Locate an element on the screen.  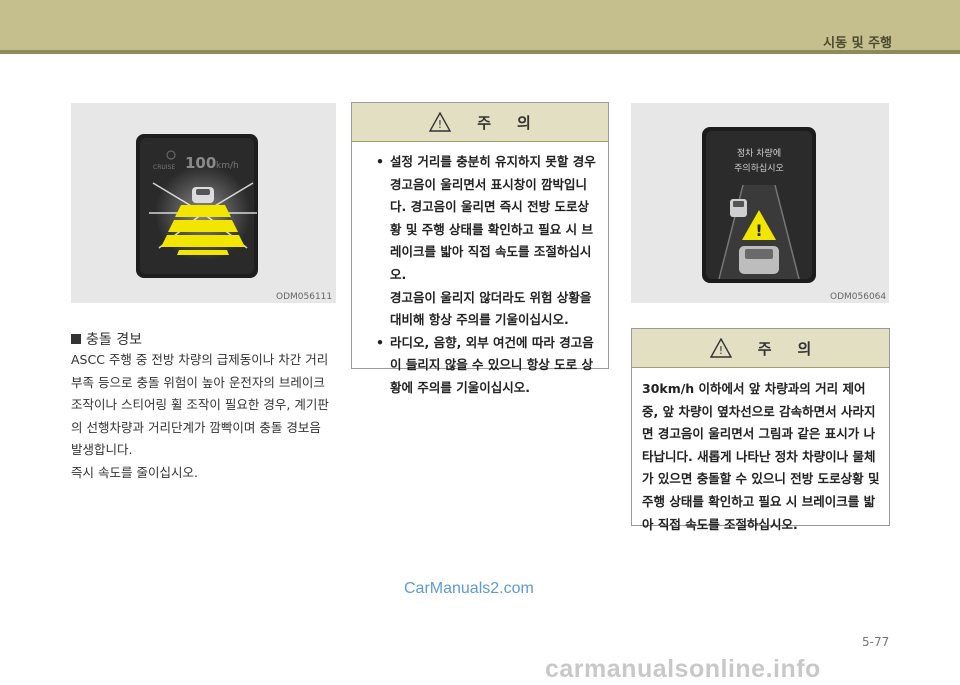
header-rule is located at coordinates (480, 52).